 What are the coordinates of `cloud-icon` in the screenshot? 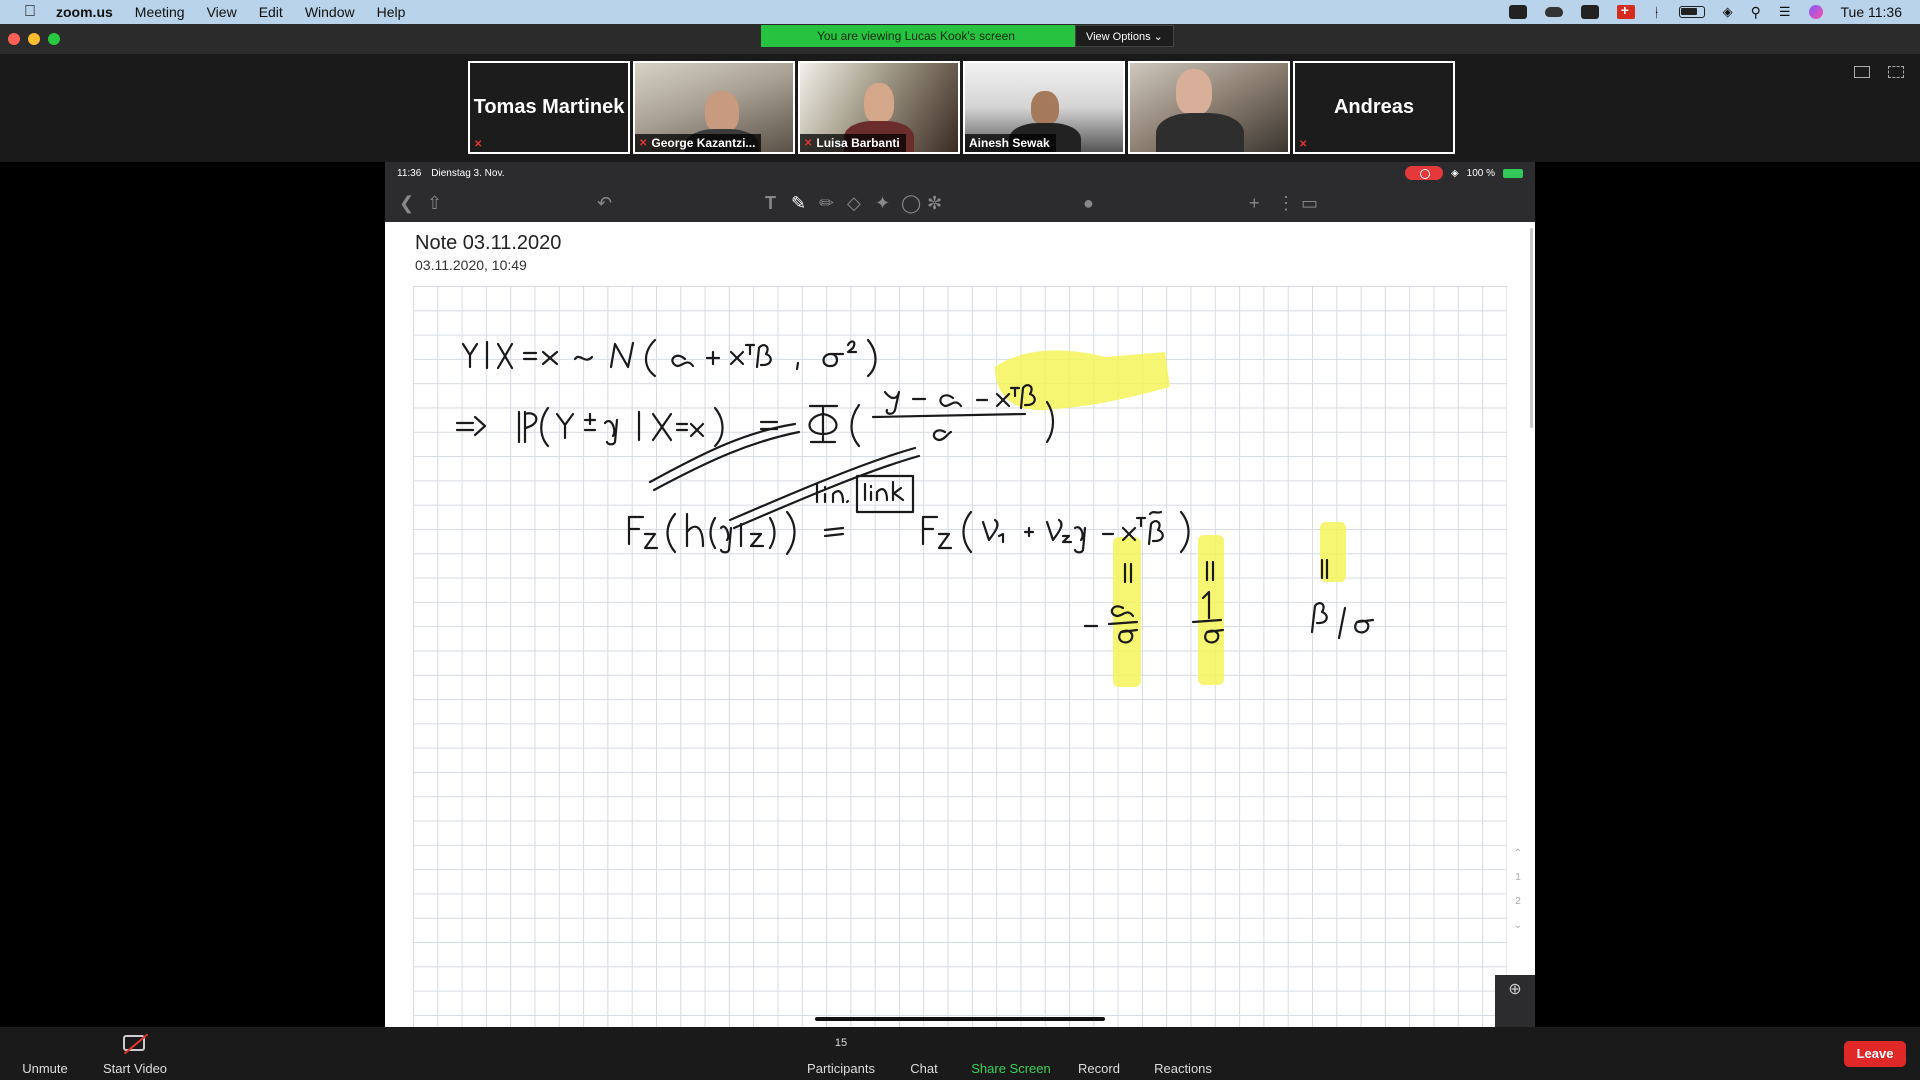 It's located at (1553, 12).